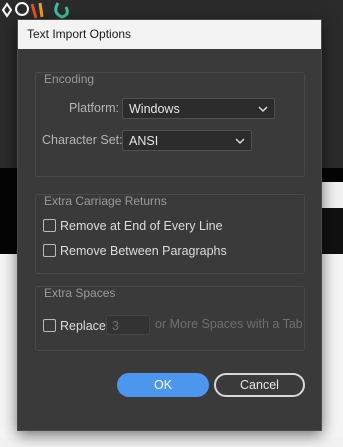  I want to click on replace-spaces-checkbox, so click(49, 325).